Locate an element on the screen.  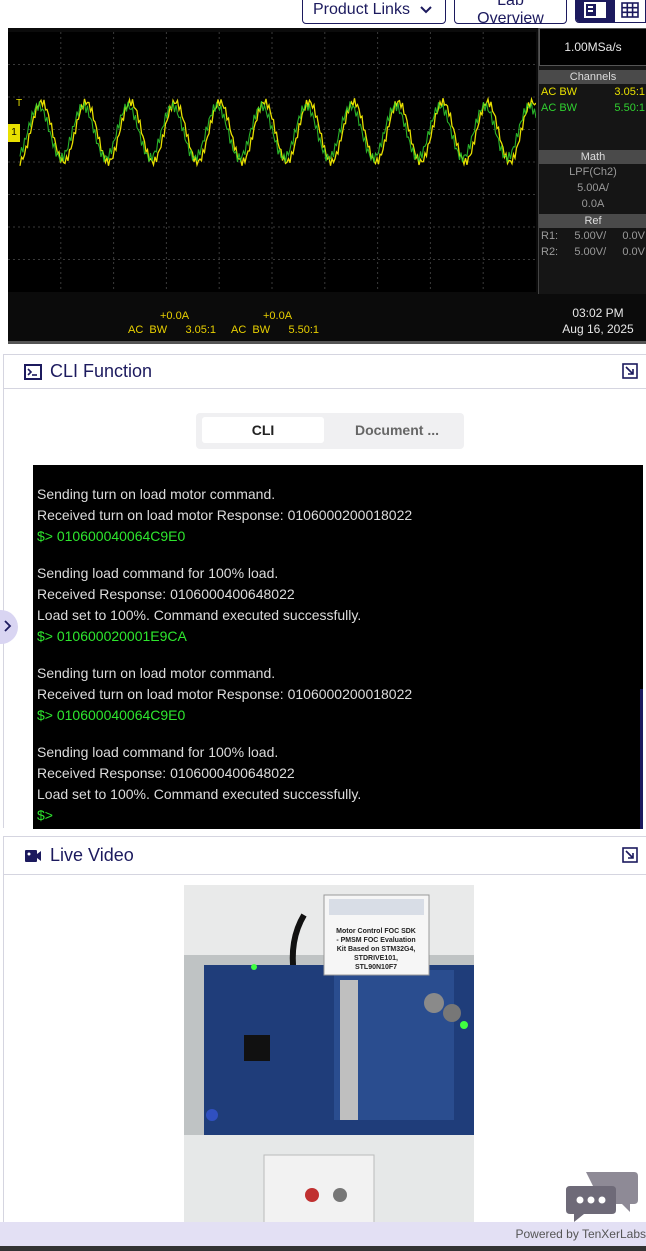
grid-view-button is located at coordinates (629, 11).